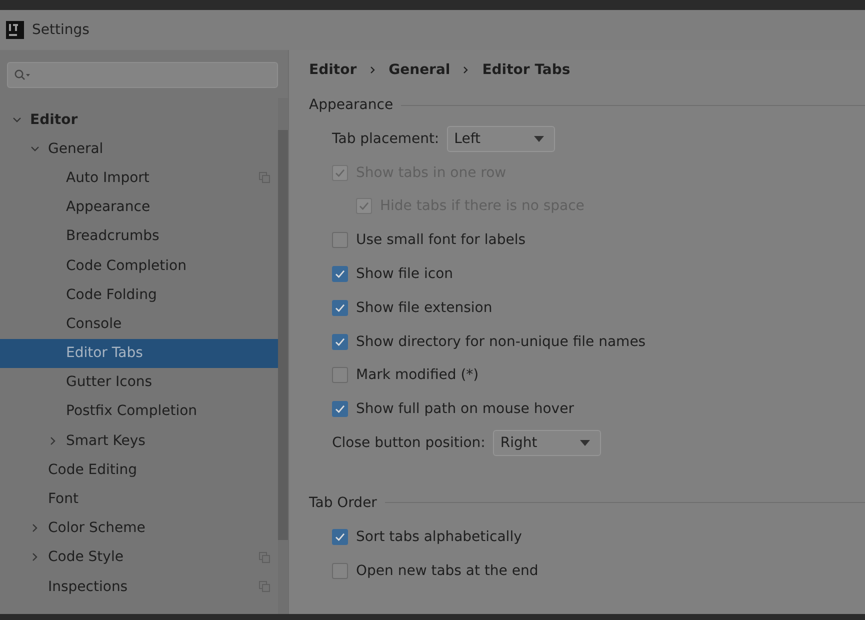 The height and width of the screenshot is (620, 865). Describe the element at coordinates (333, 70) in the screenshot. I see `breadcrumb-item: Editor` at that location.